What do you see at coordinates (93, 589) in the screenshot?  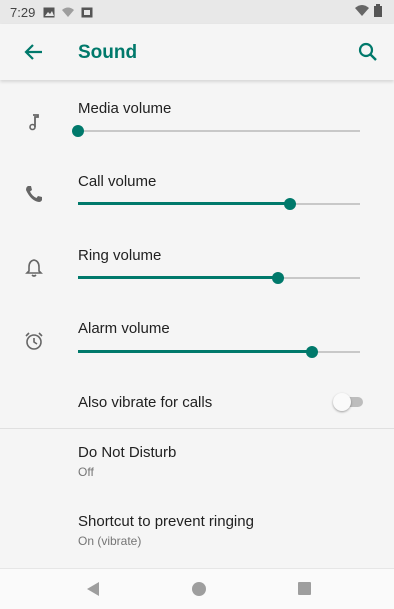 I see `back-triangle-icon` at bounding box center [93, 589].